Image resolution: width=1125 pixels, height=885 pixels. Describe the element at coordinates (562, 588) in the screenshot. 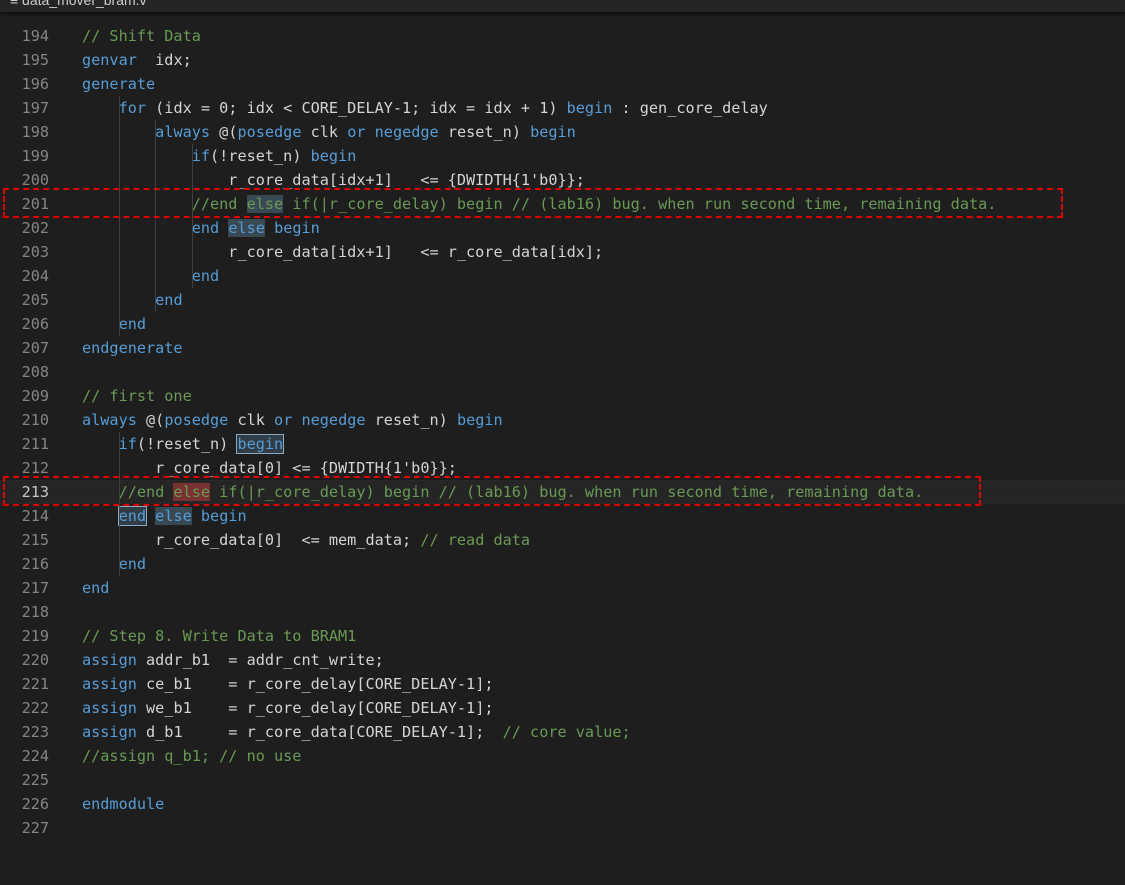

I see `code-line: 217 end` at that location.